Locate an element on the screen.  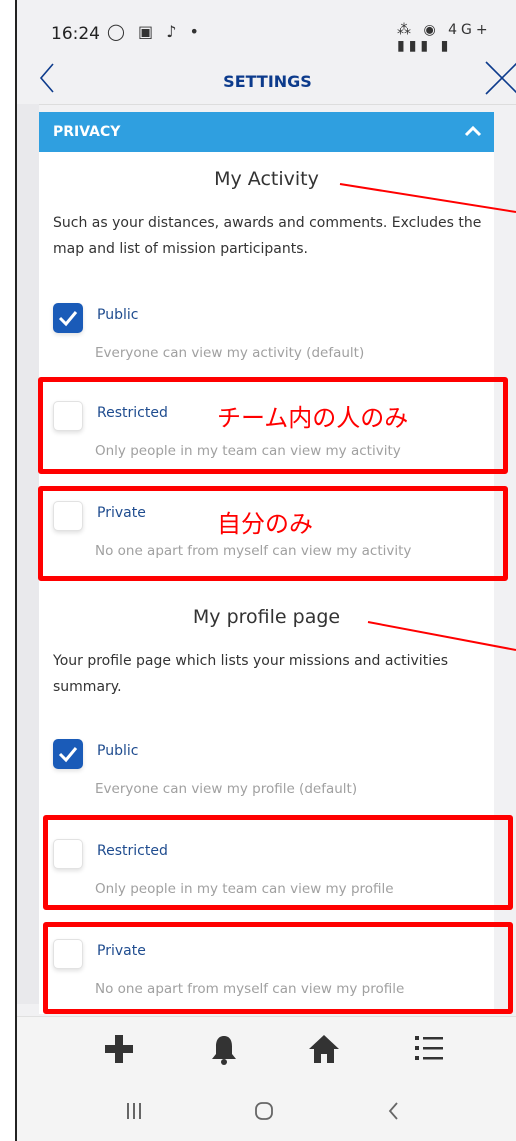
annotation-private: 自分のみ is located at coordinates (265, 524).